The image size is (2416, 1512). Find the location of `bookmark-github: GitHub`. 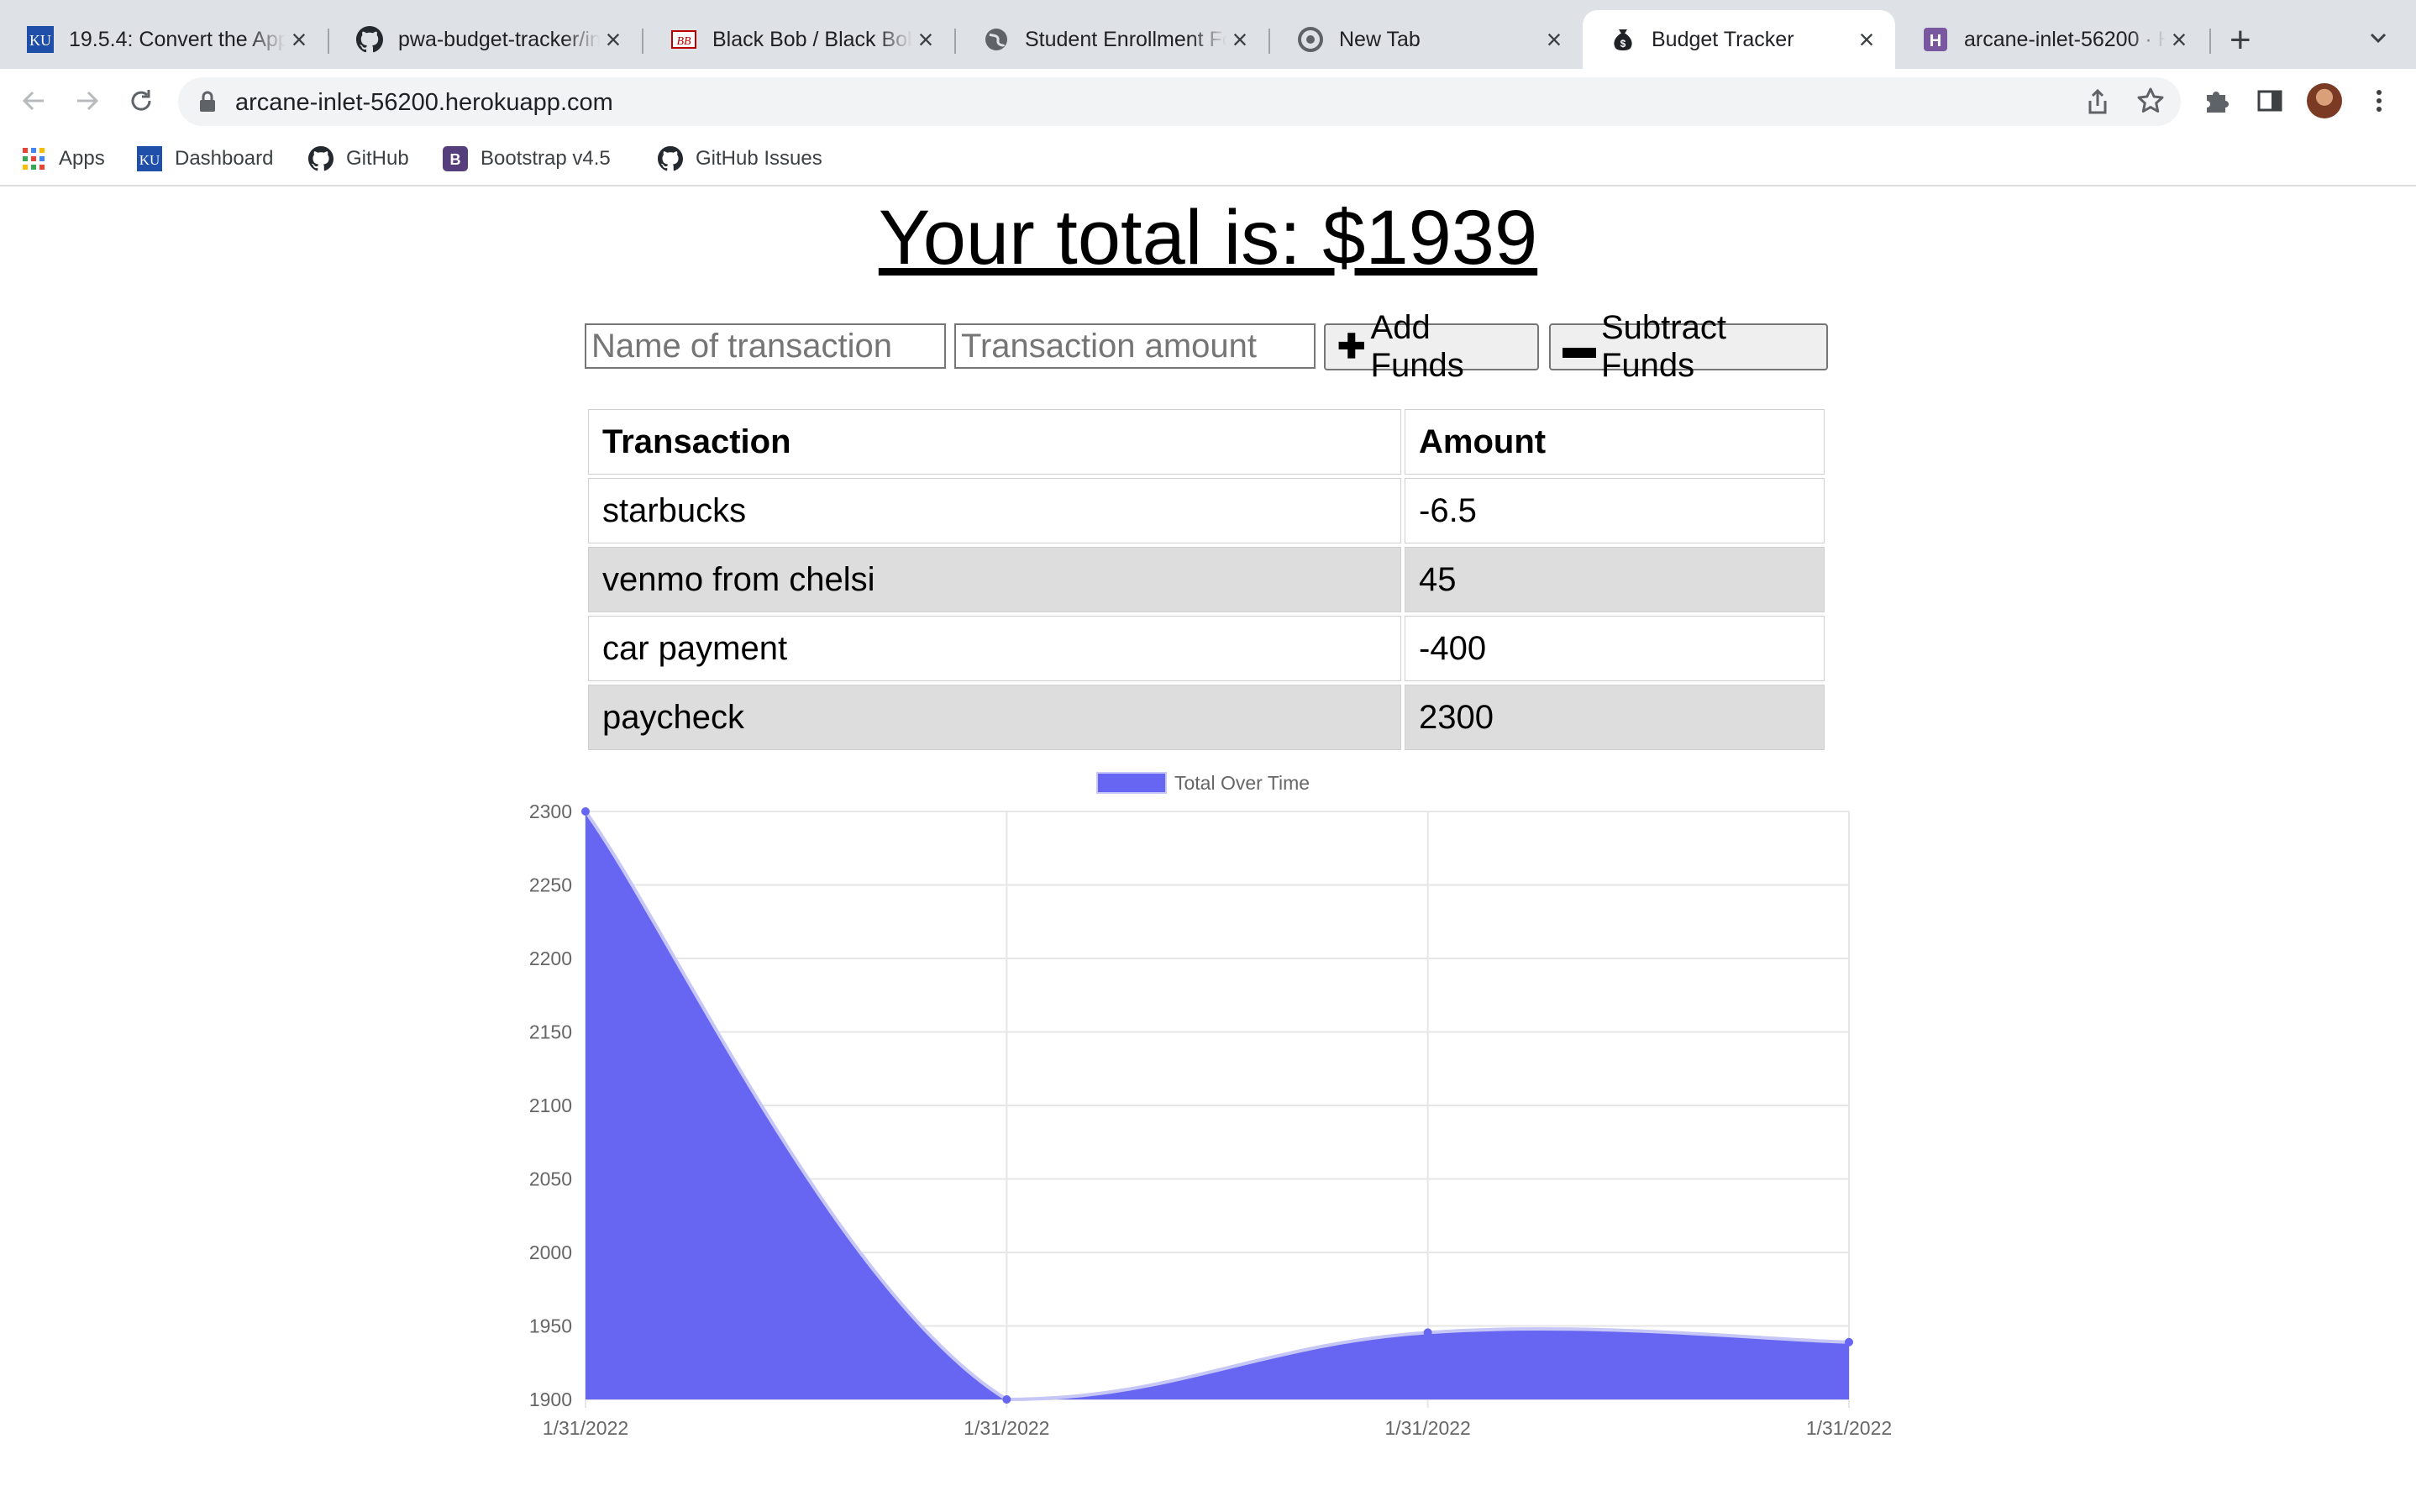

bookmark-github: GitHub is located at coordinates (358, 159).